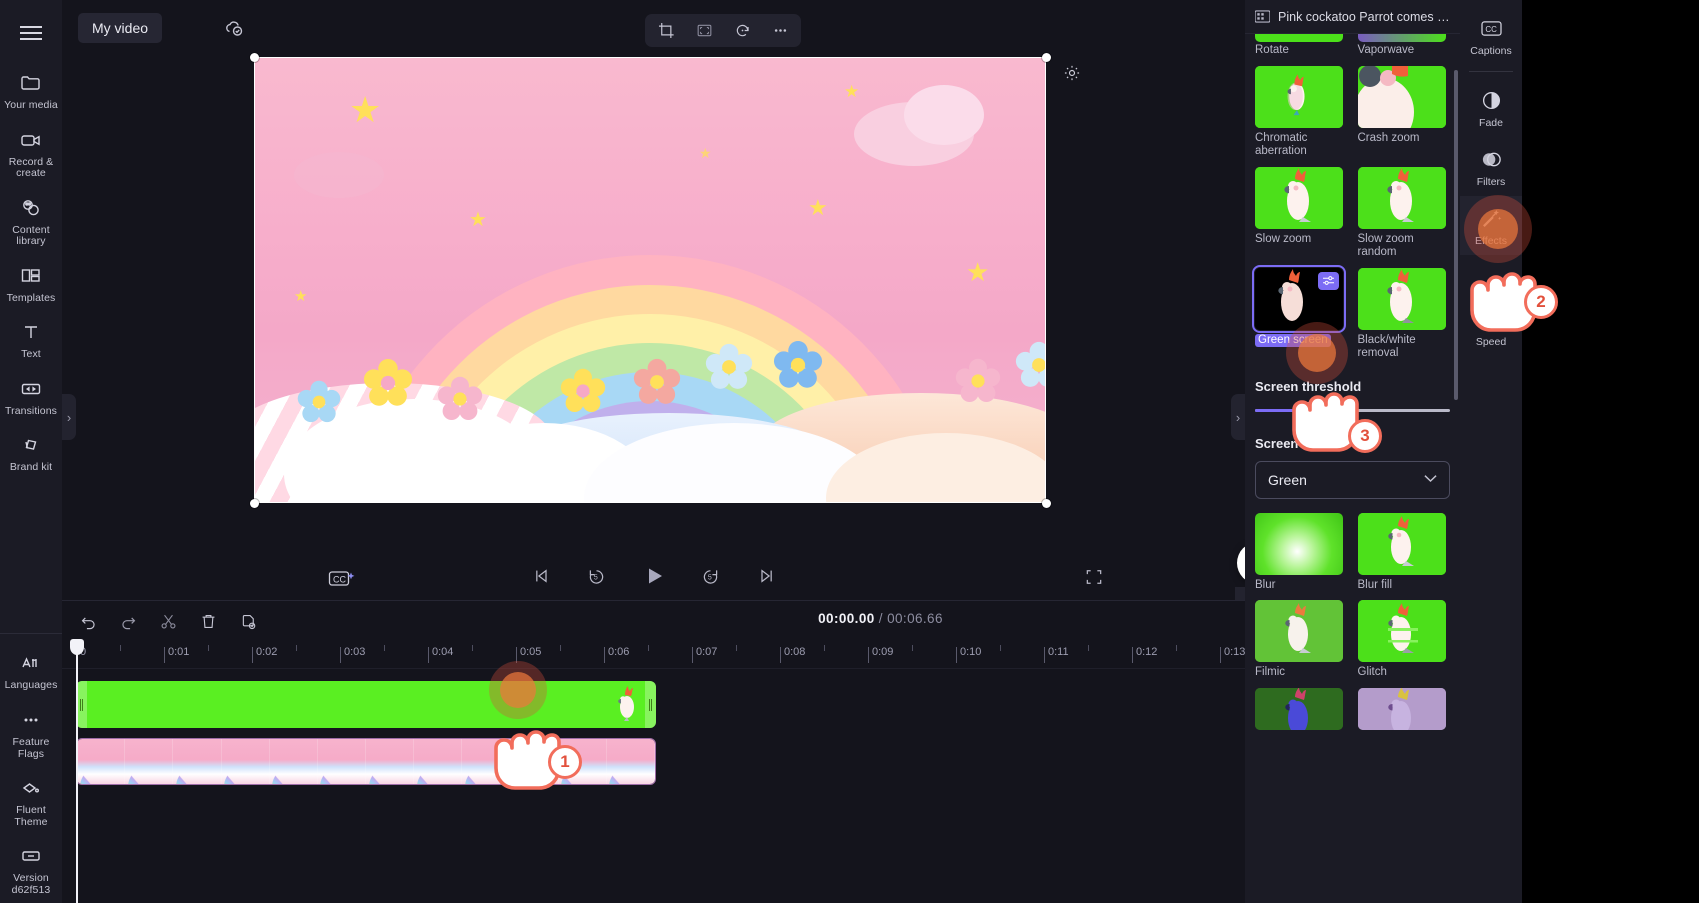 The image size is (1699, 903). Describe the element at coordinates (443, 652) in the screenshot. I see `ruler-label: 0:04` at that location.